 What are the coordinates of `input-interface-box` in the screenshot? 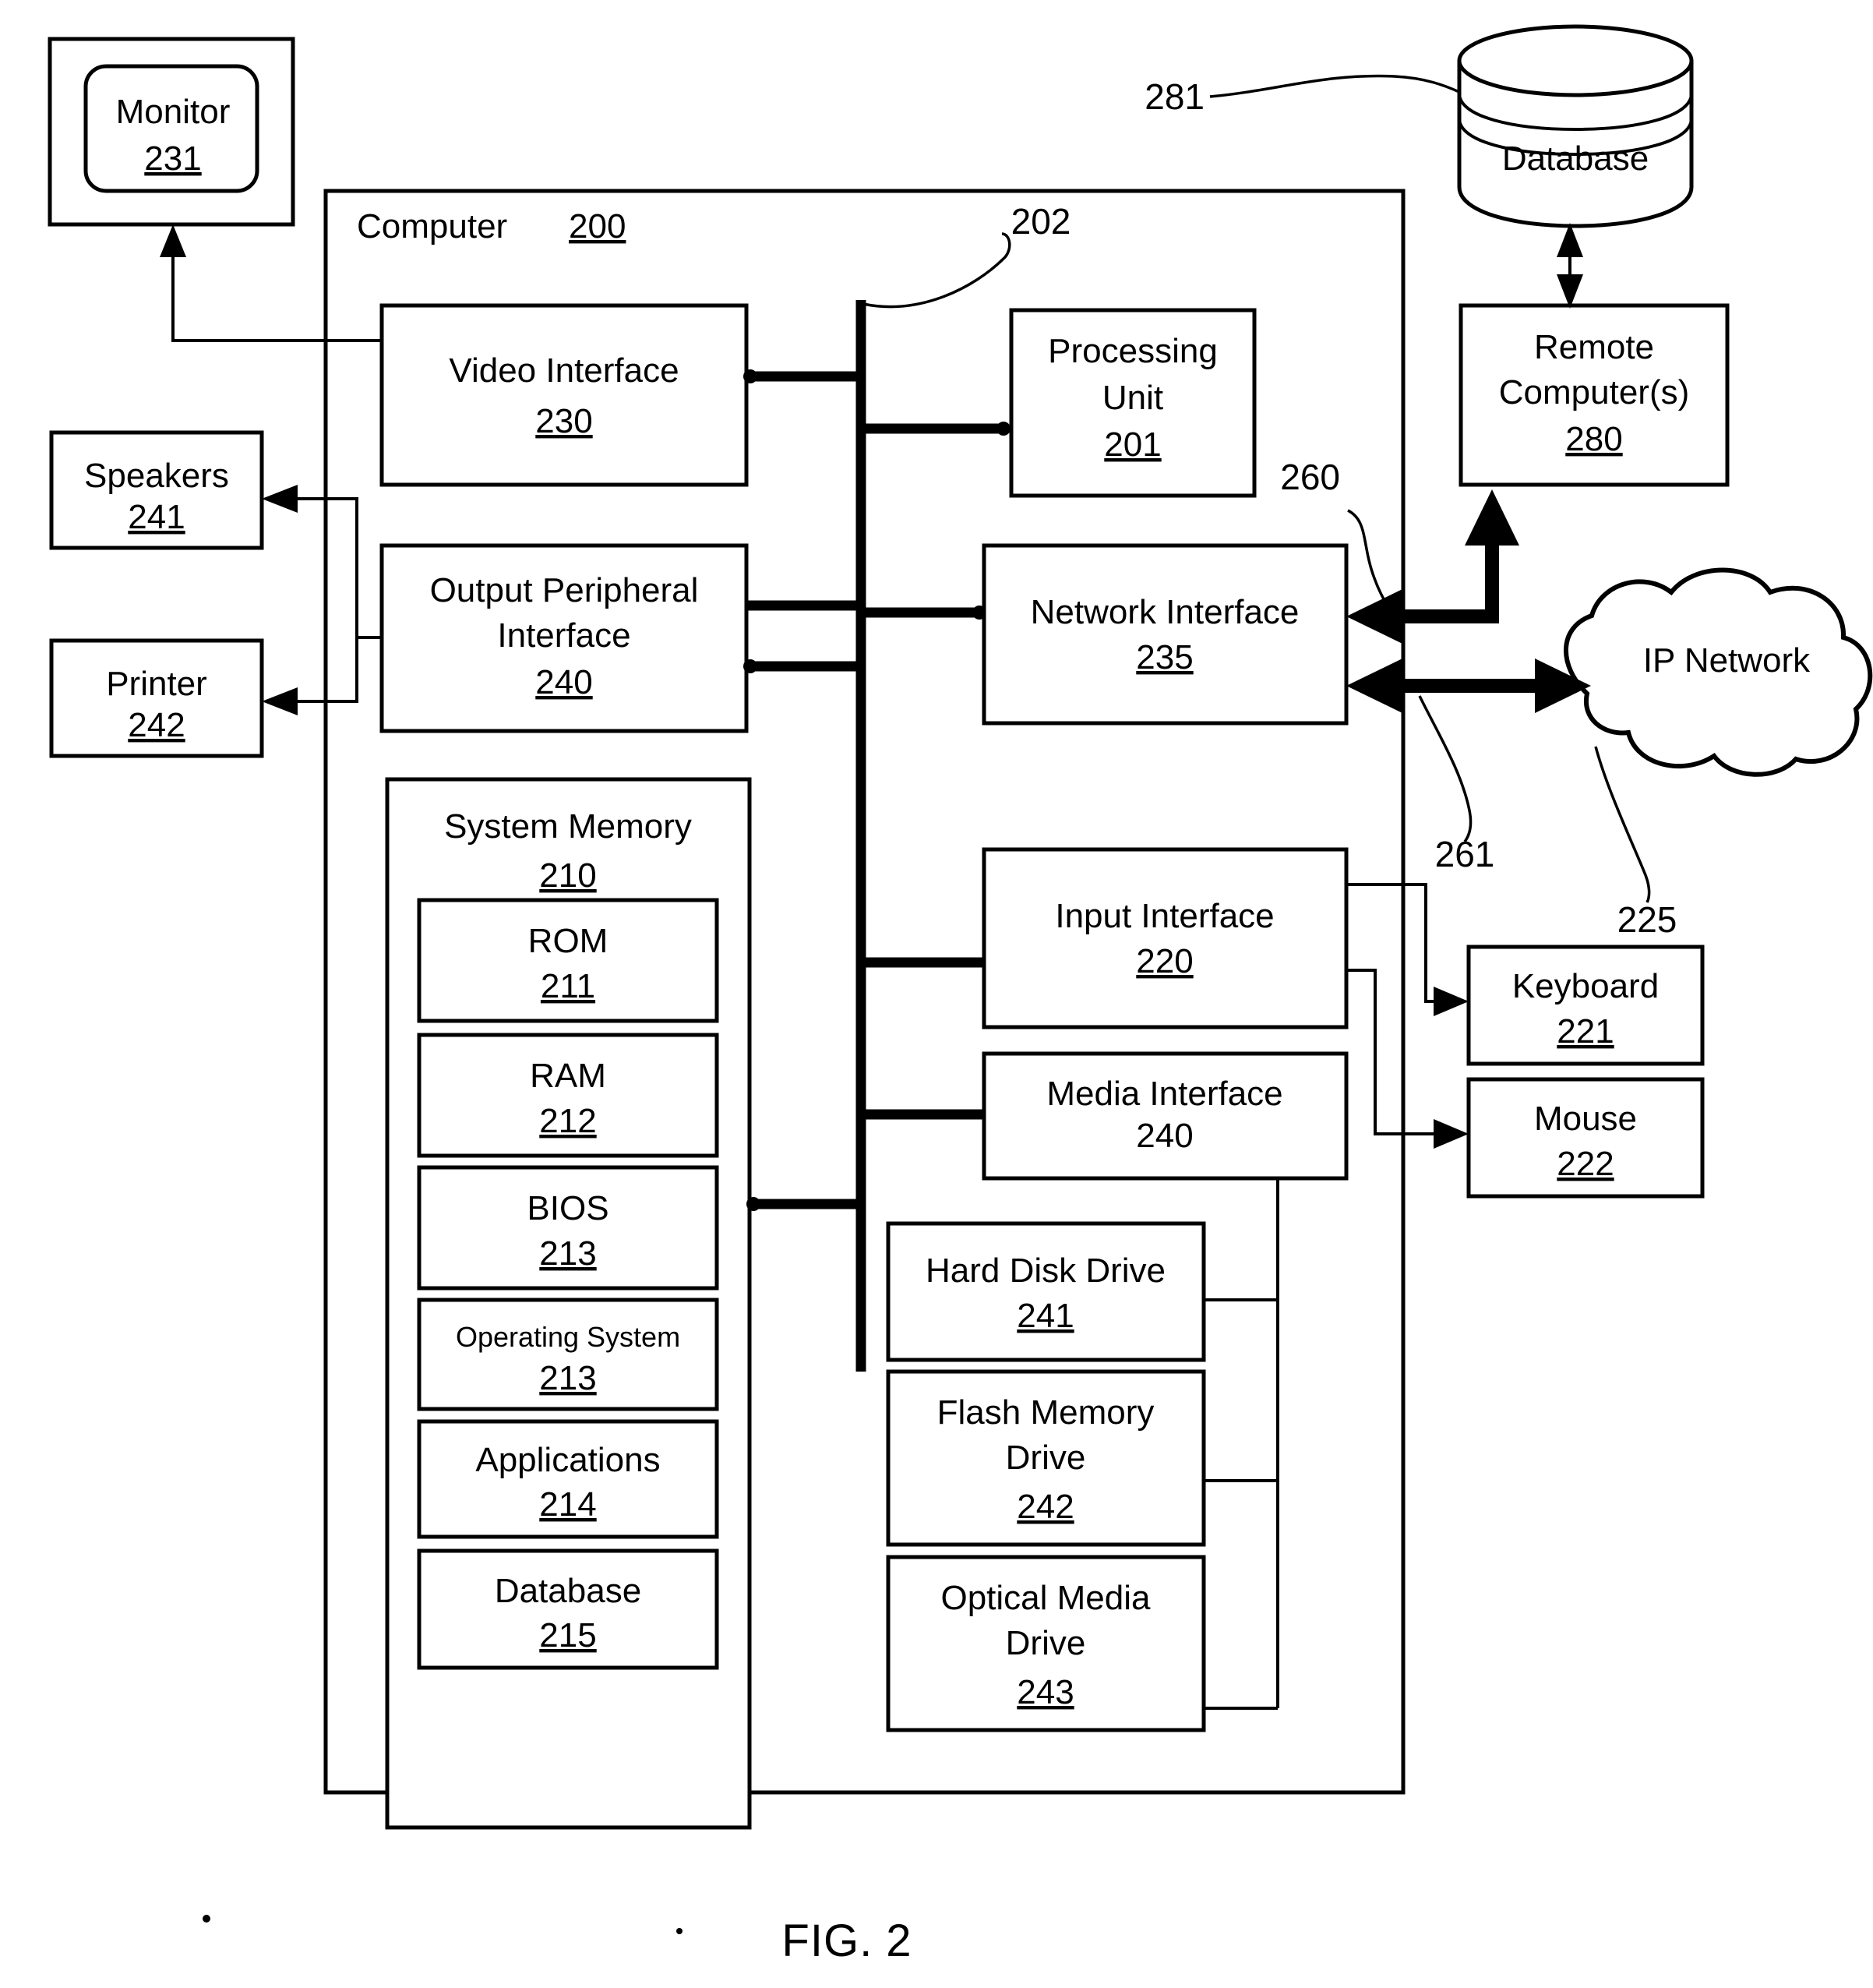 It's located at (1165, 938).